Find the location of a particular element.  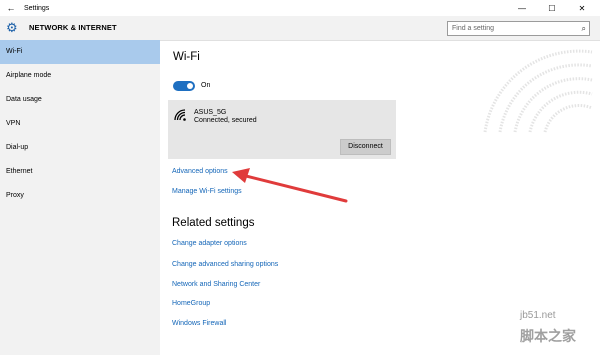

search-placeholder: Find a setting is located at coordinates (473, 28).